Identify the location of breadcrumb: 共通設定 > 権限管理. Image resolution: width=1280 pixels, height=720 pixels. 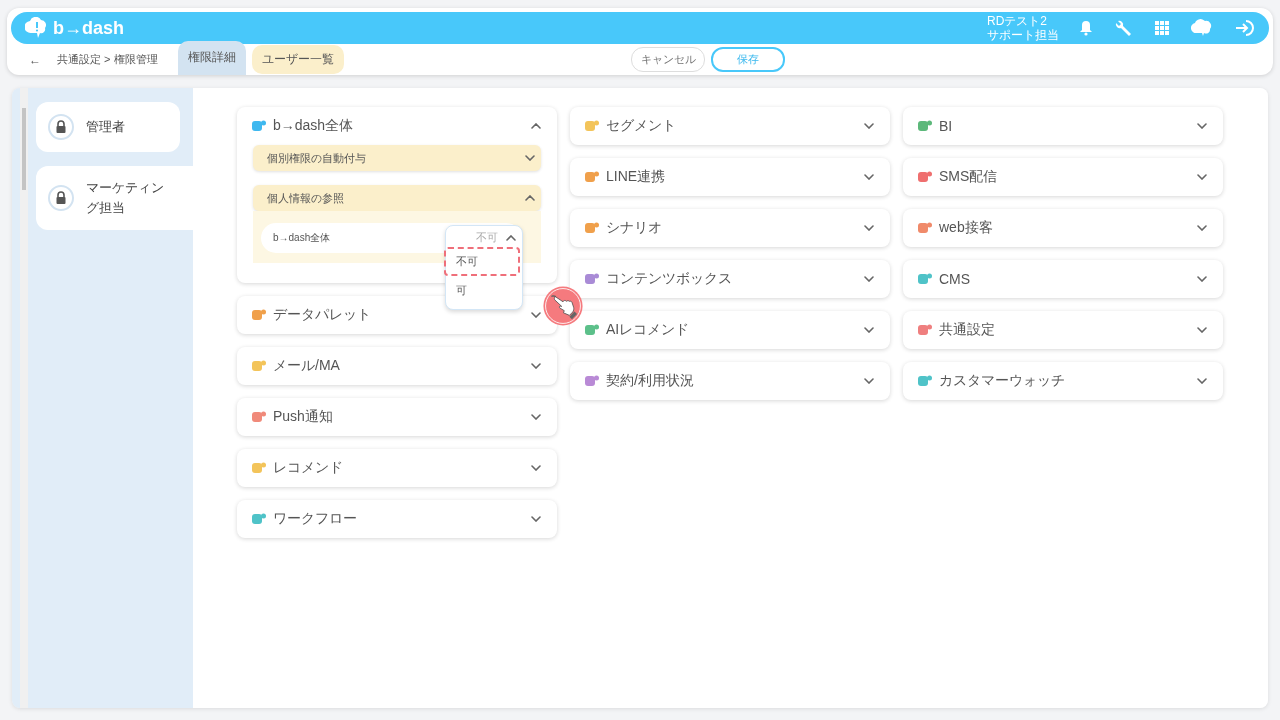
(107, 59).